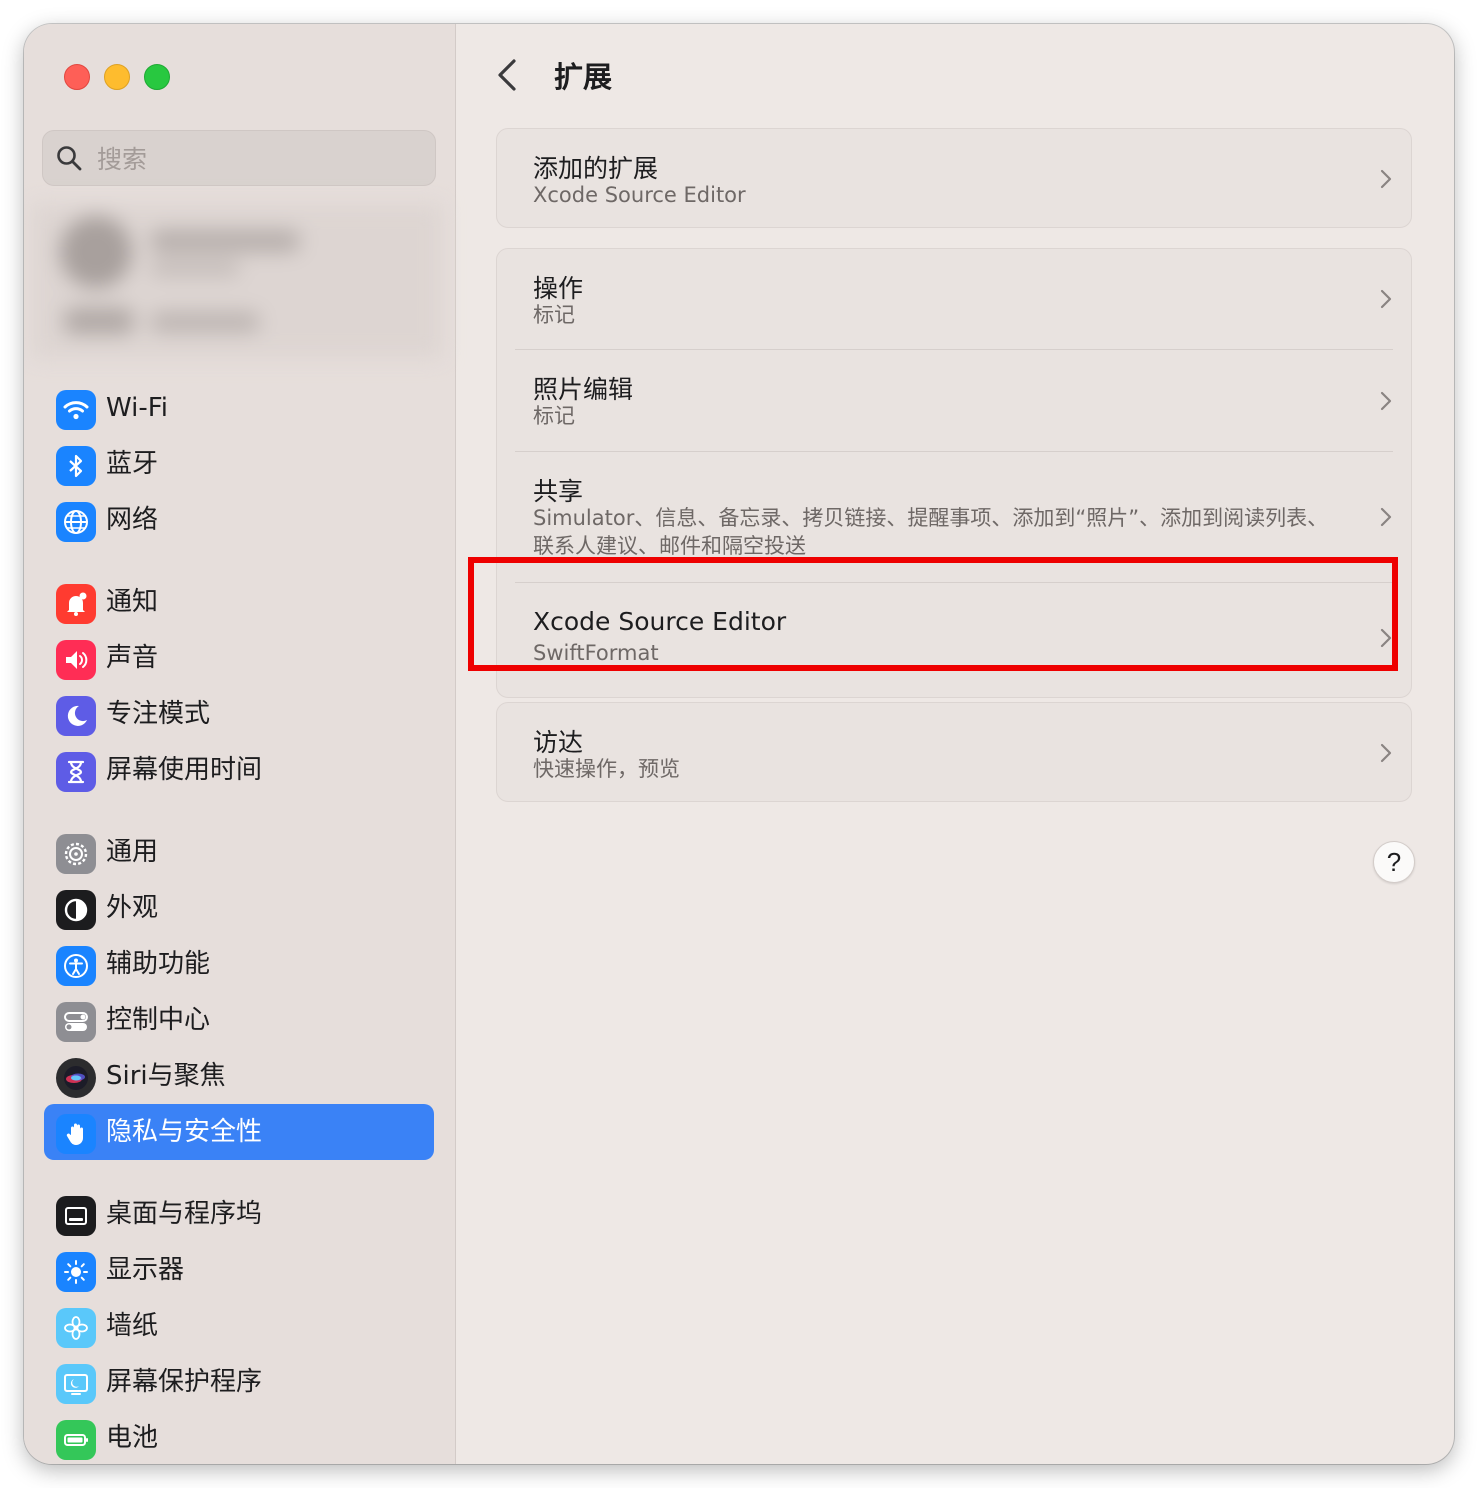  What do you see at coordinates (76, 522) in the screenshot?
I see `globe-icon` at bounding box center [76, 522].